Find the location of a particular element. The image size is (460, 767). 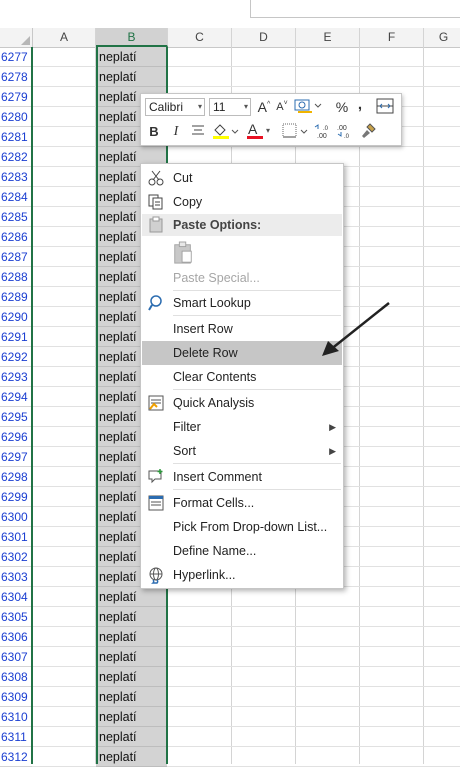

align-center-icon is located at coordinates (198, 130).